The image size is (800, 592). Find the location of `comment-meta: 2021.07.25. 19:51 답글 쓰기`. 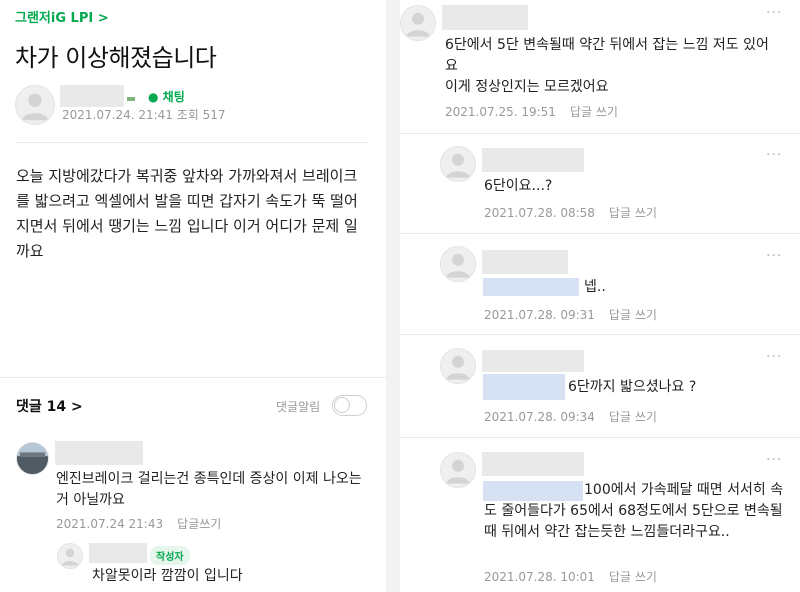

comment-meta: 2021.07.25. 19:51 답글 쓰기 is located at coordinates (531, 111).